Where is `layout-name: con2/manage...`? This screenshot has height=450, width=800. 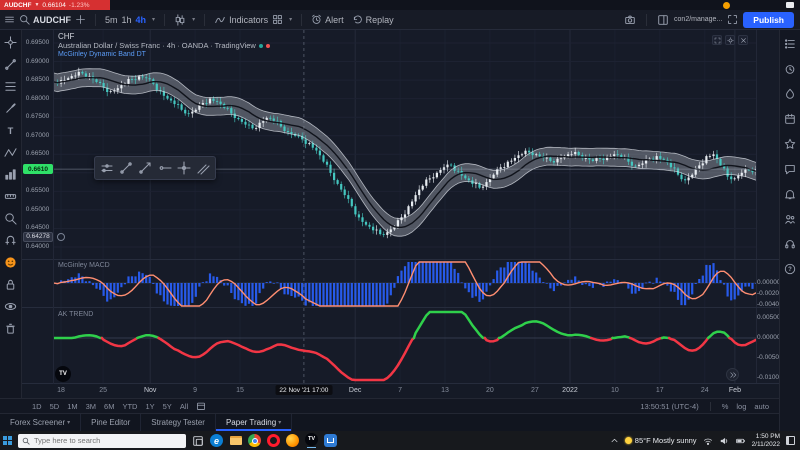 layout-name: con2/manage... is located at coordinates (698, 19).